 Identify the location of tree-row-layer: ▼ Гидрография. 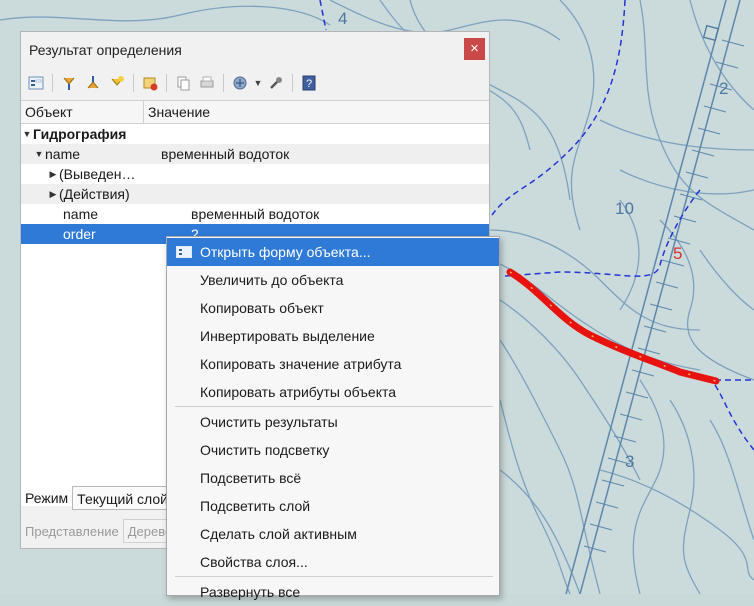
(255, 134).